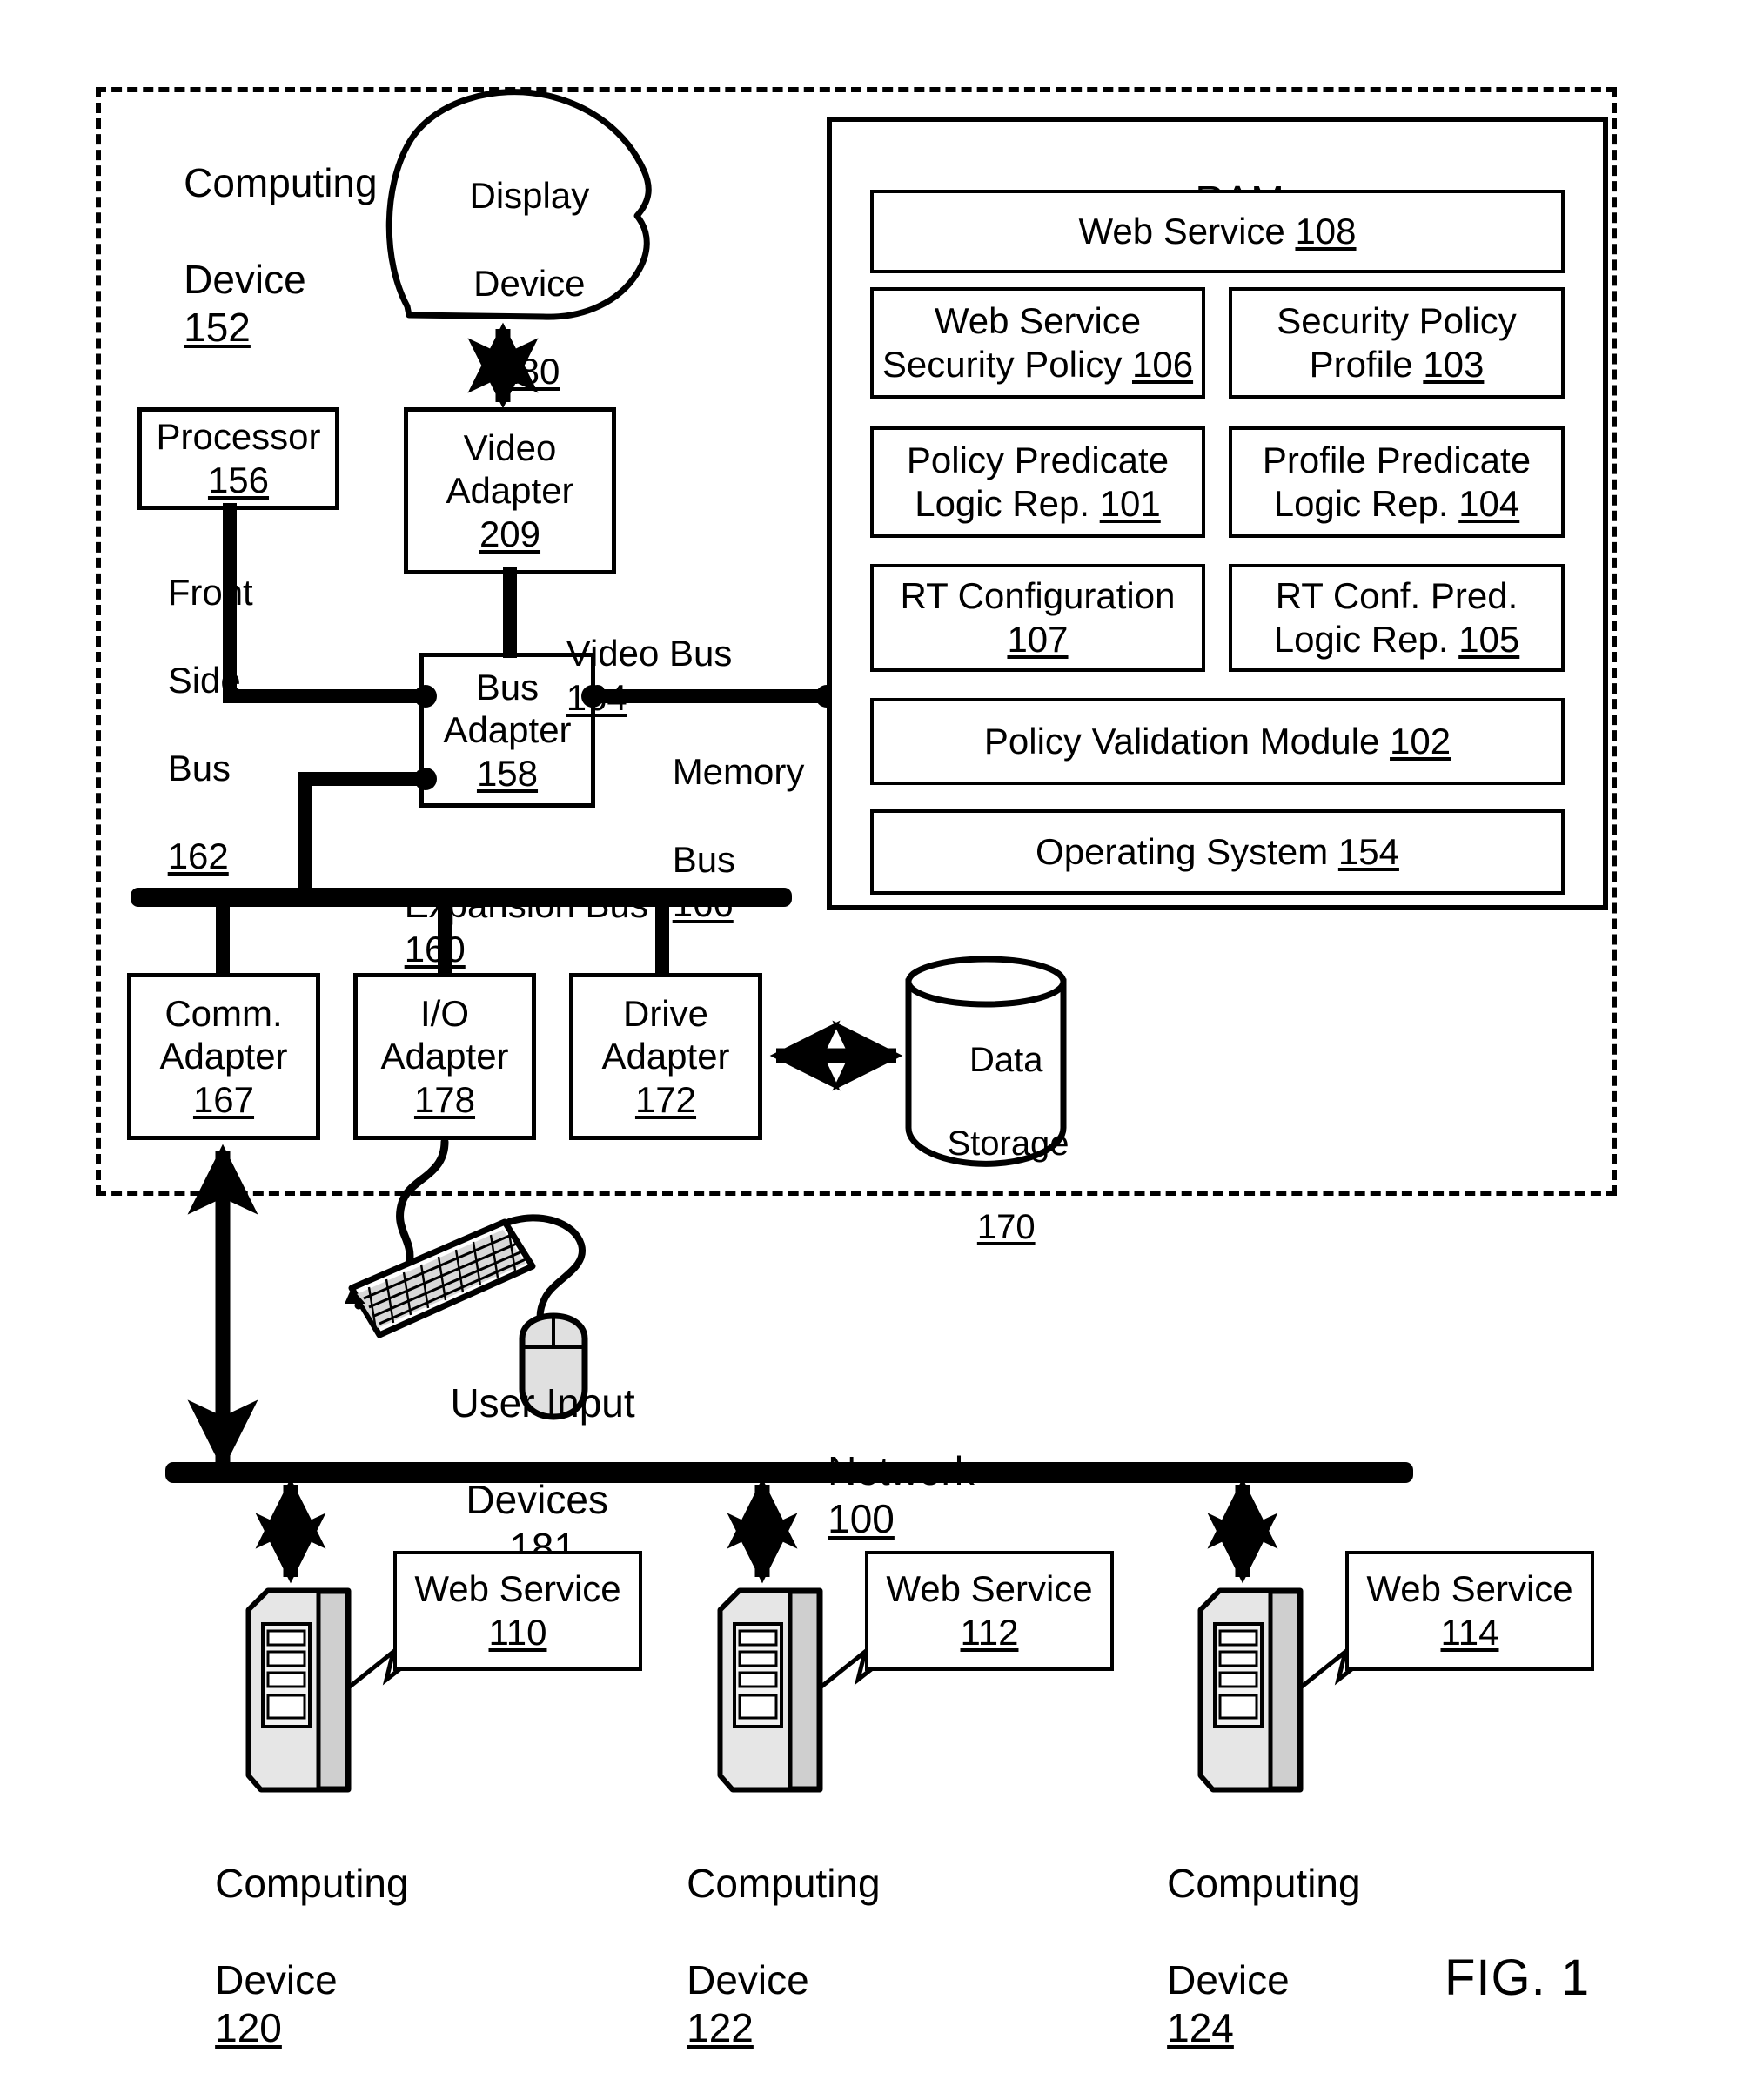 Image resolution: width=1763 pixels, height=2100 pixels. Describe the element at coordinates (1368, 852) in the screenshot. I see `ram8-ref: 154` at that location.